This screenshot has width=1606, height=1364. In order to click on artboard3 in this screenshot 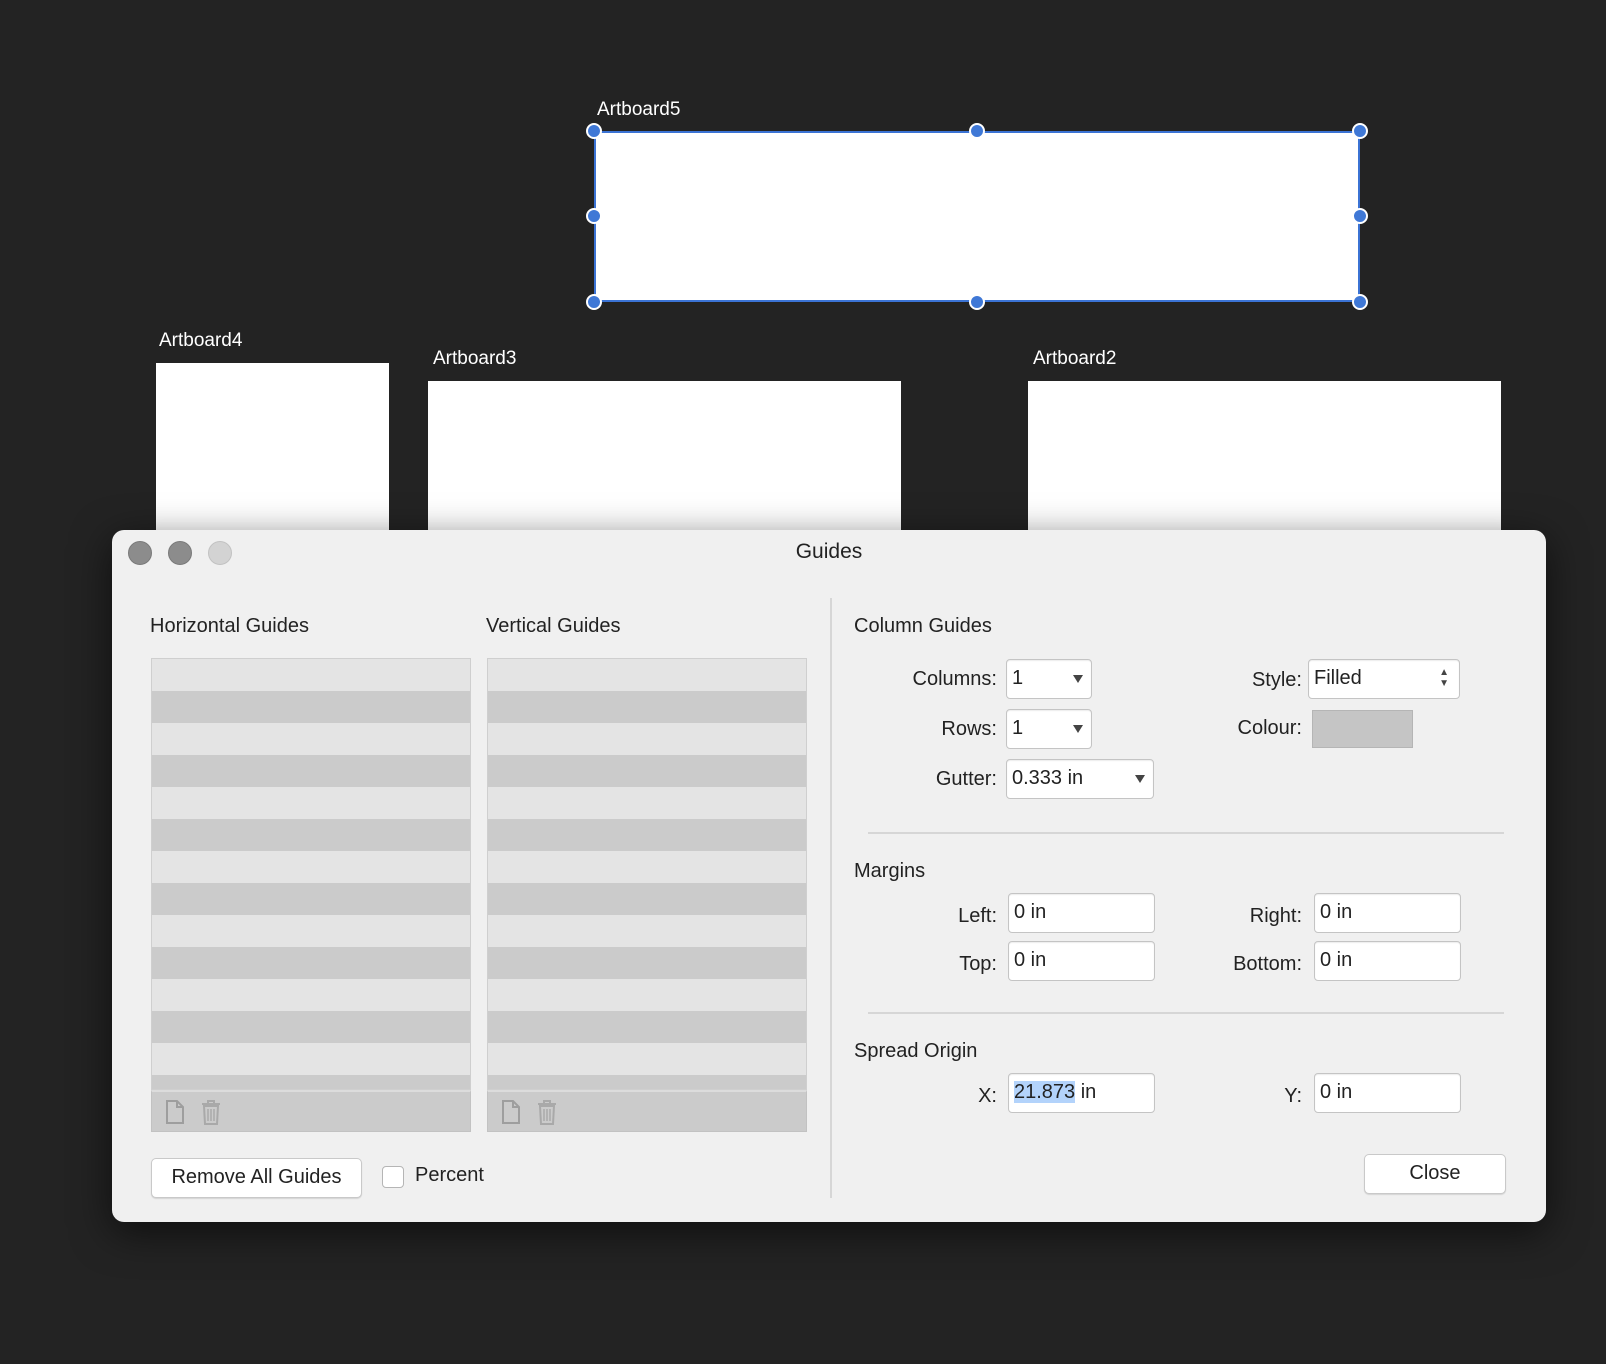, I will do `click(664, 457)`.